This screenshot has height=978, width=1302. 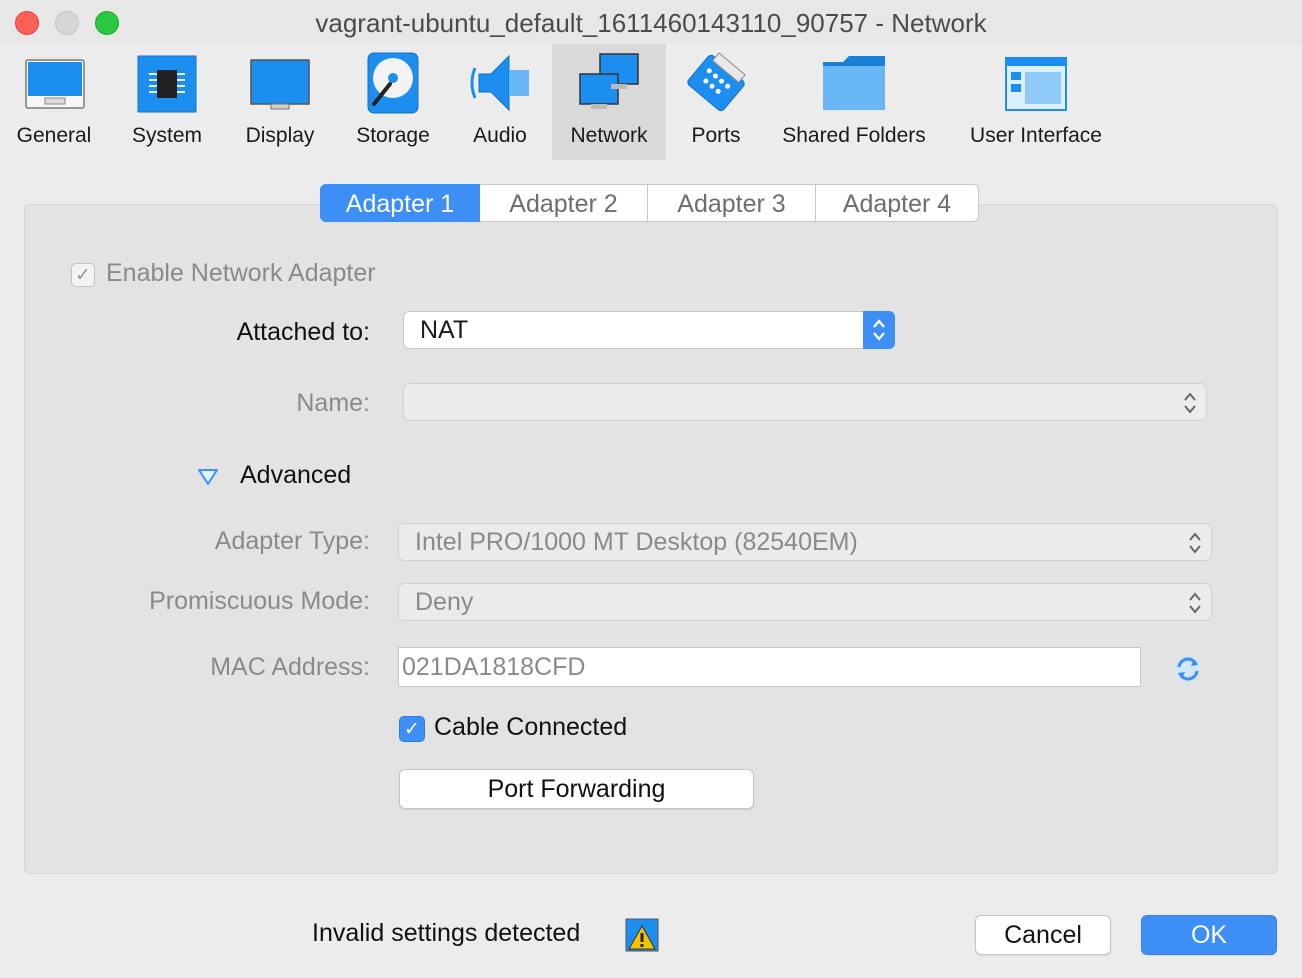 I want to click on adapter-type-label: Adapter Type:, so click(x=292, y=541).